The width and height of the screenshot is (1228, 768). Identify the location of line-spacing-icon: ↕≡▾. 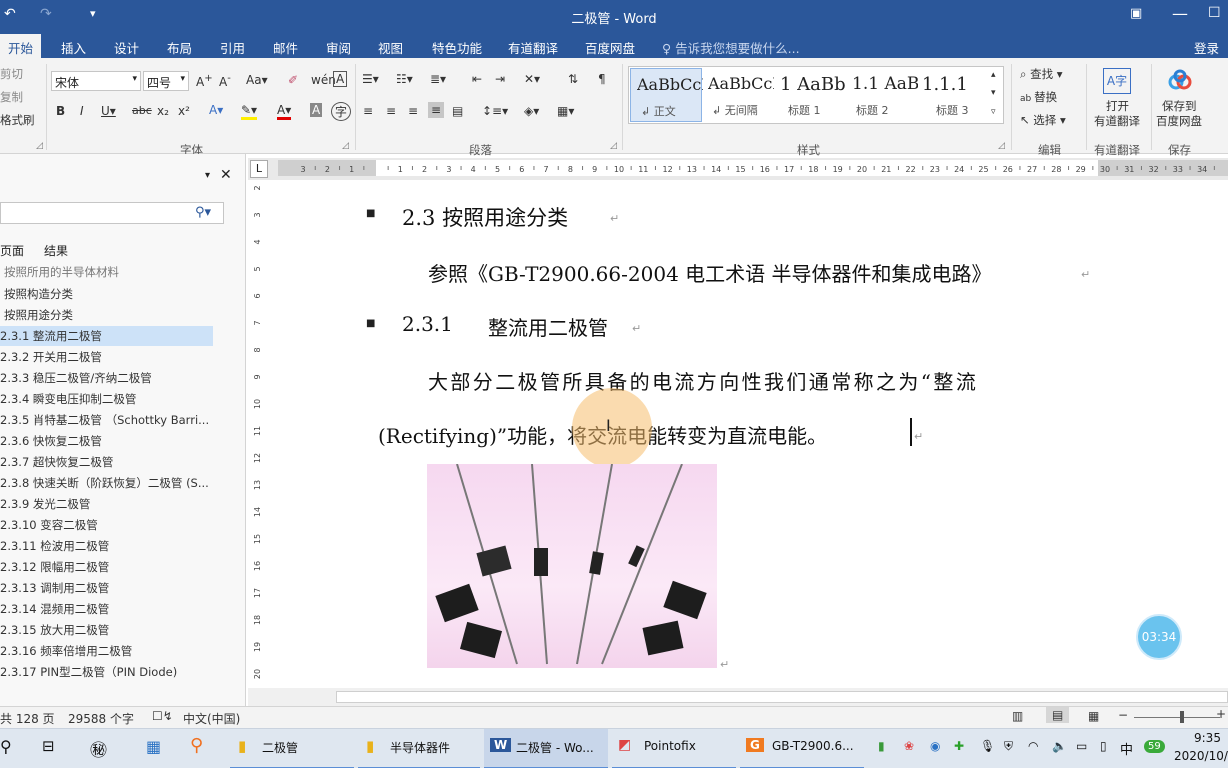
(495, 111).